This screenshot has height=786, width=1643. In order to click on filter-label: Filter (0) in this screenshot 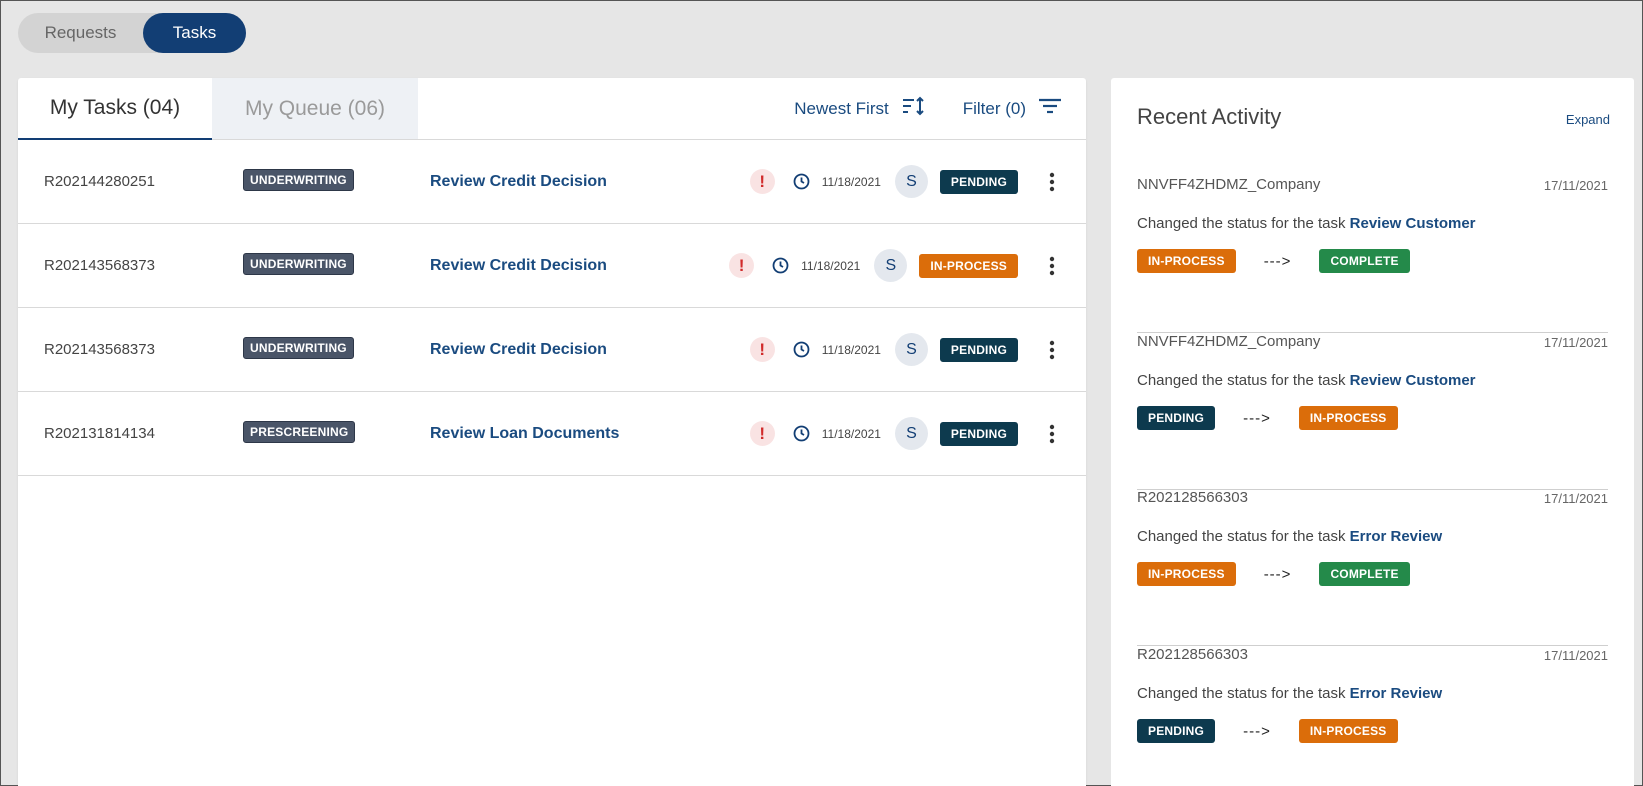, I will do `click(994, 108)`.